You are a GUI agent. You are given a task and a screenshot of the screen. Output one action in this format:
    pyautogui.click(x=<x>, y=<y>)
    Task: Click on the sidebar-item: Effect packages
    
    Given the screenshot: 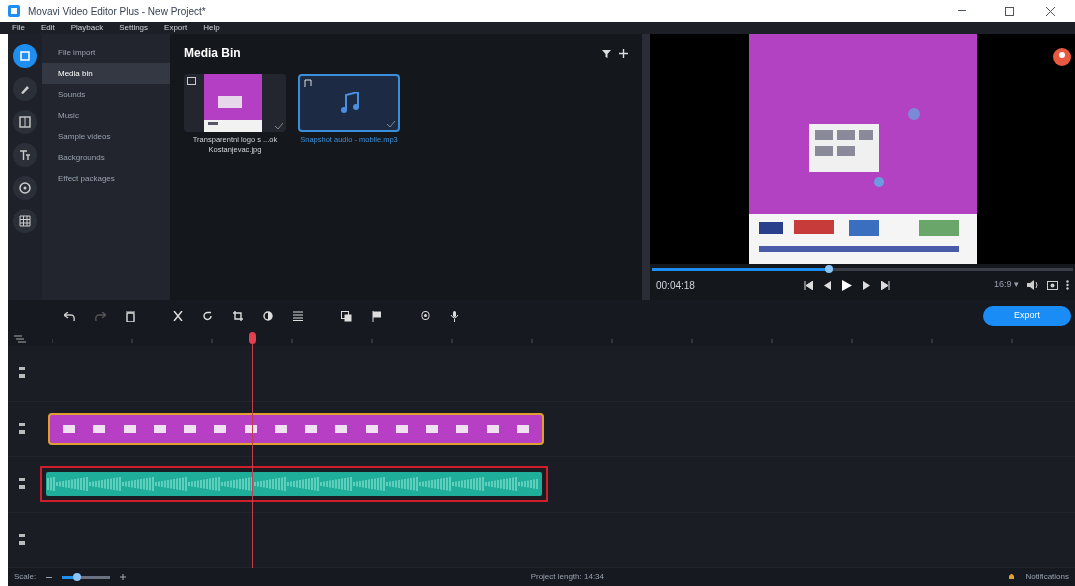 What is the action you would take?
    pyautogui.click(x=106, y=178)
    